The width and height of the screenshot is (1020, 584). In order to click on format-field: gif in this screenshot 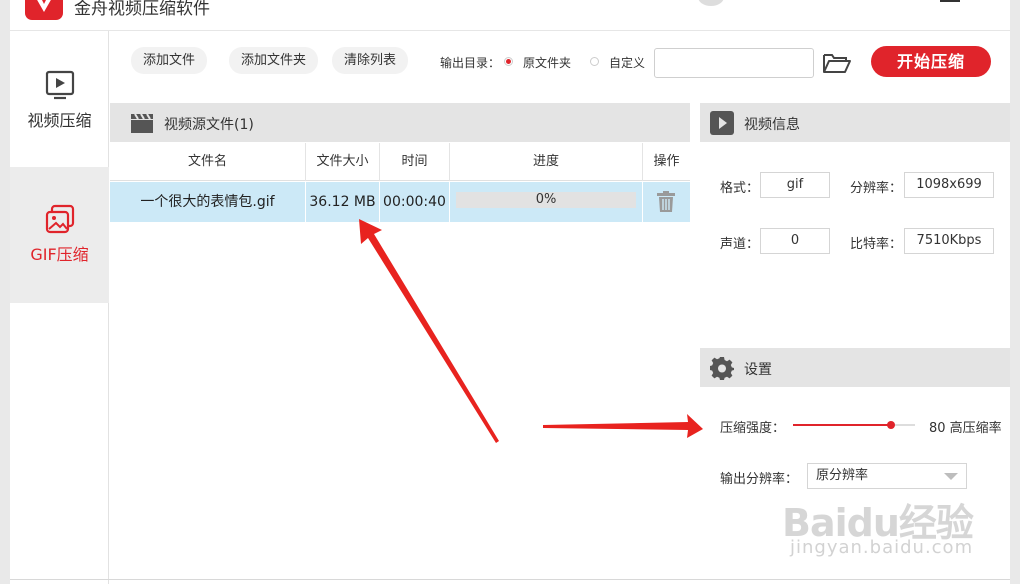, I will do `click(795, 185)`.